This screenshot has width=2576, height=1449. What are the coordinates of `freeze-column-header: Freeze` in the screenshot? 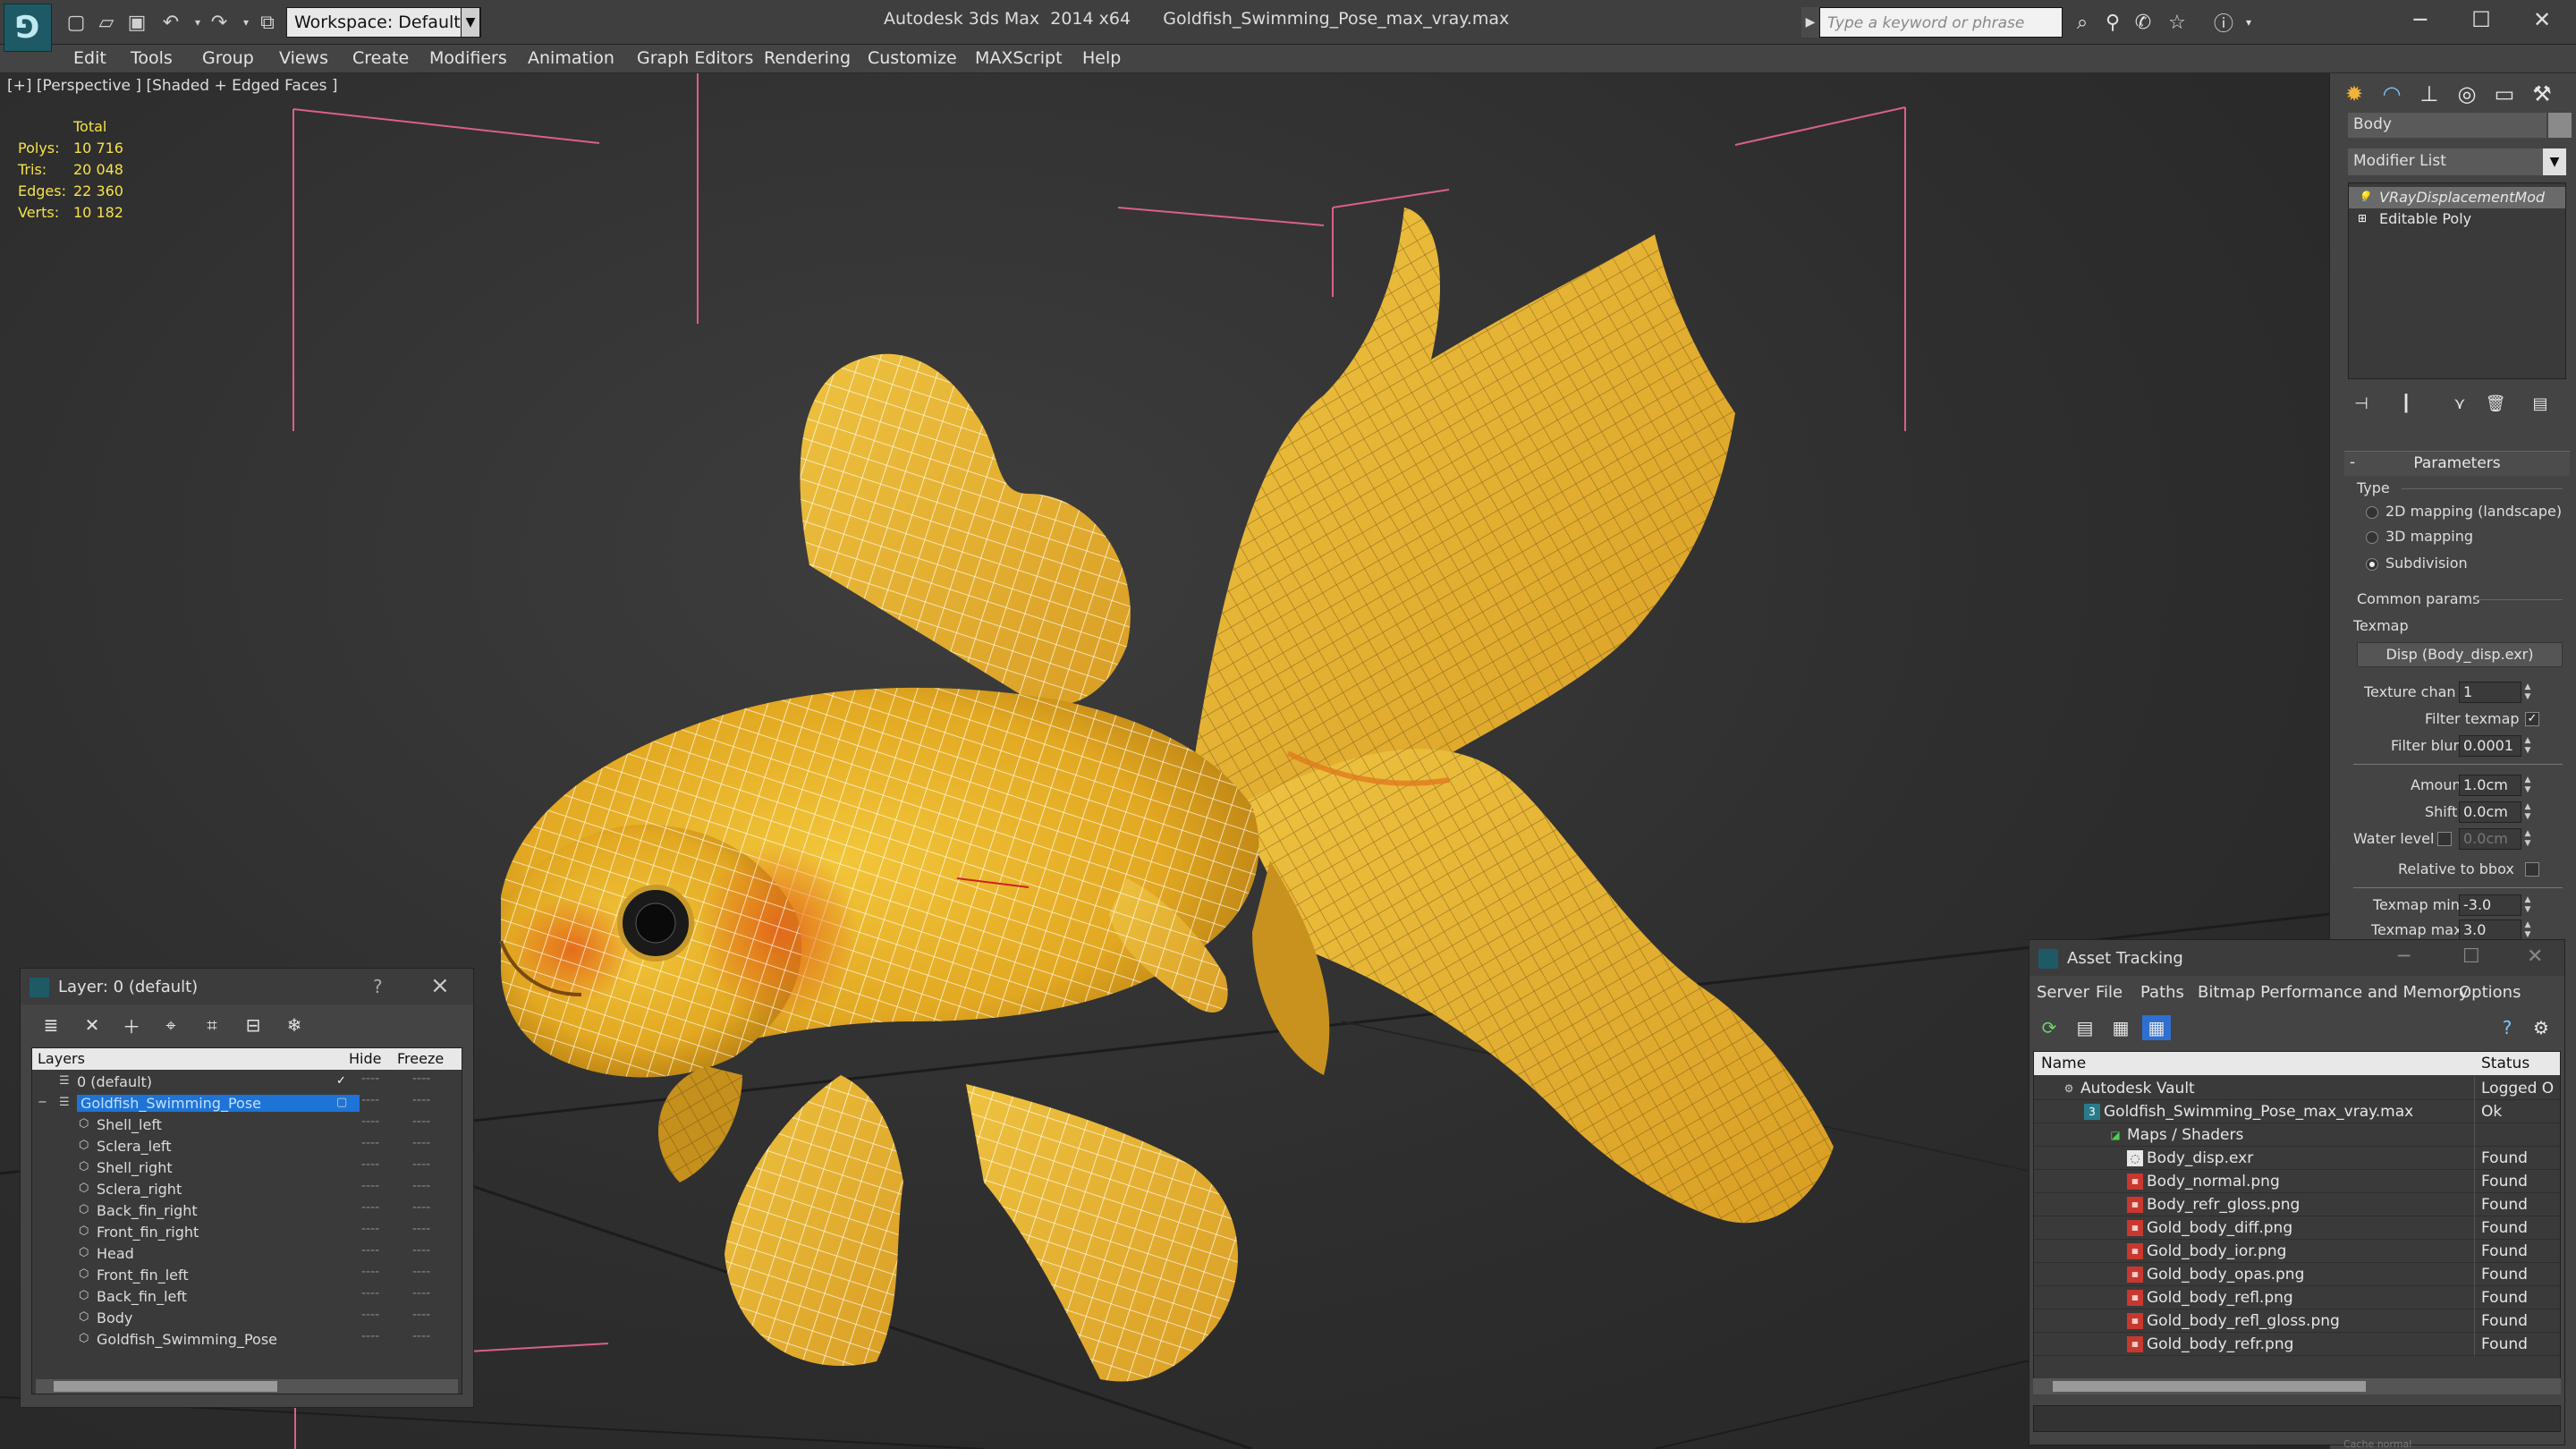 It's located at (420, 1058).